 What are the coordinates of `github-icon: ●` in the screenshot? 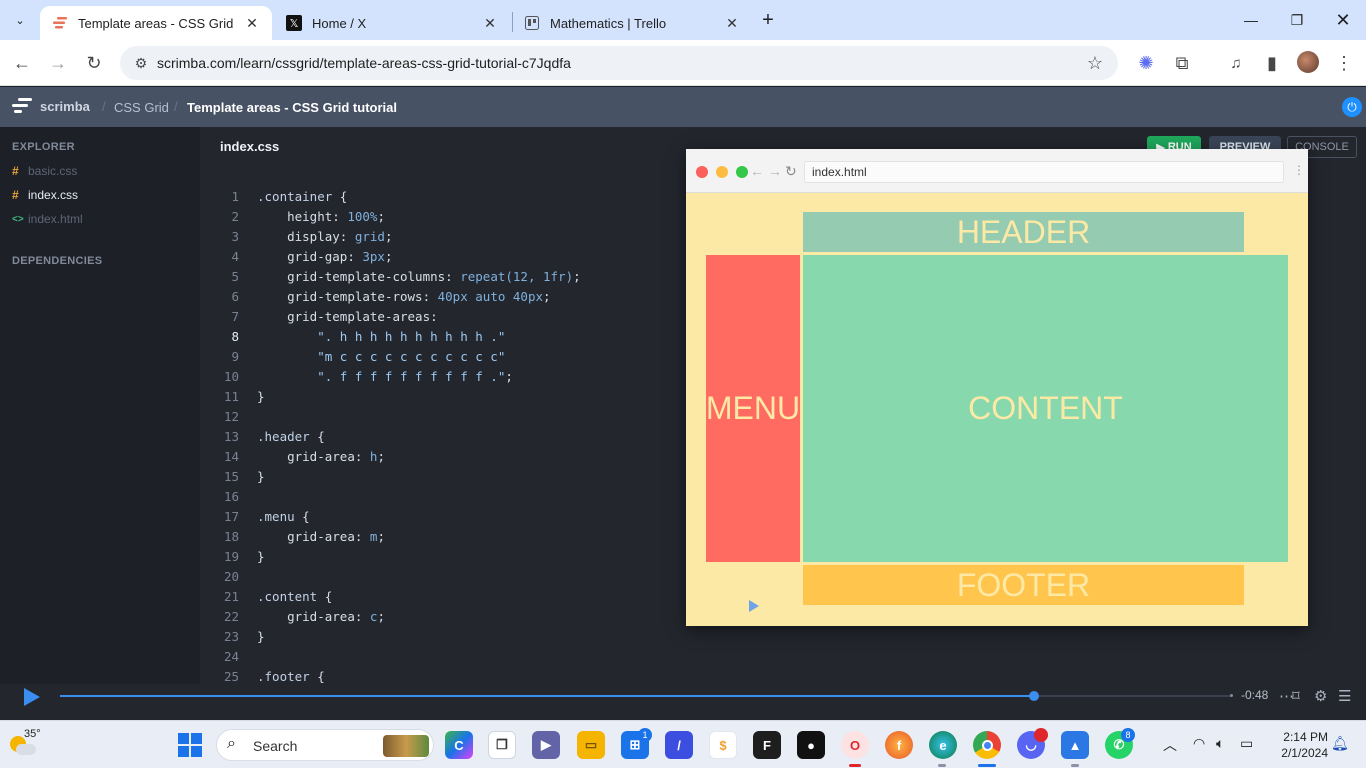 It's located at (811, 745).